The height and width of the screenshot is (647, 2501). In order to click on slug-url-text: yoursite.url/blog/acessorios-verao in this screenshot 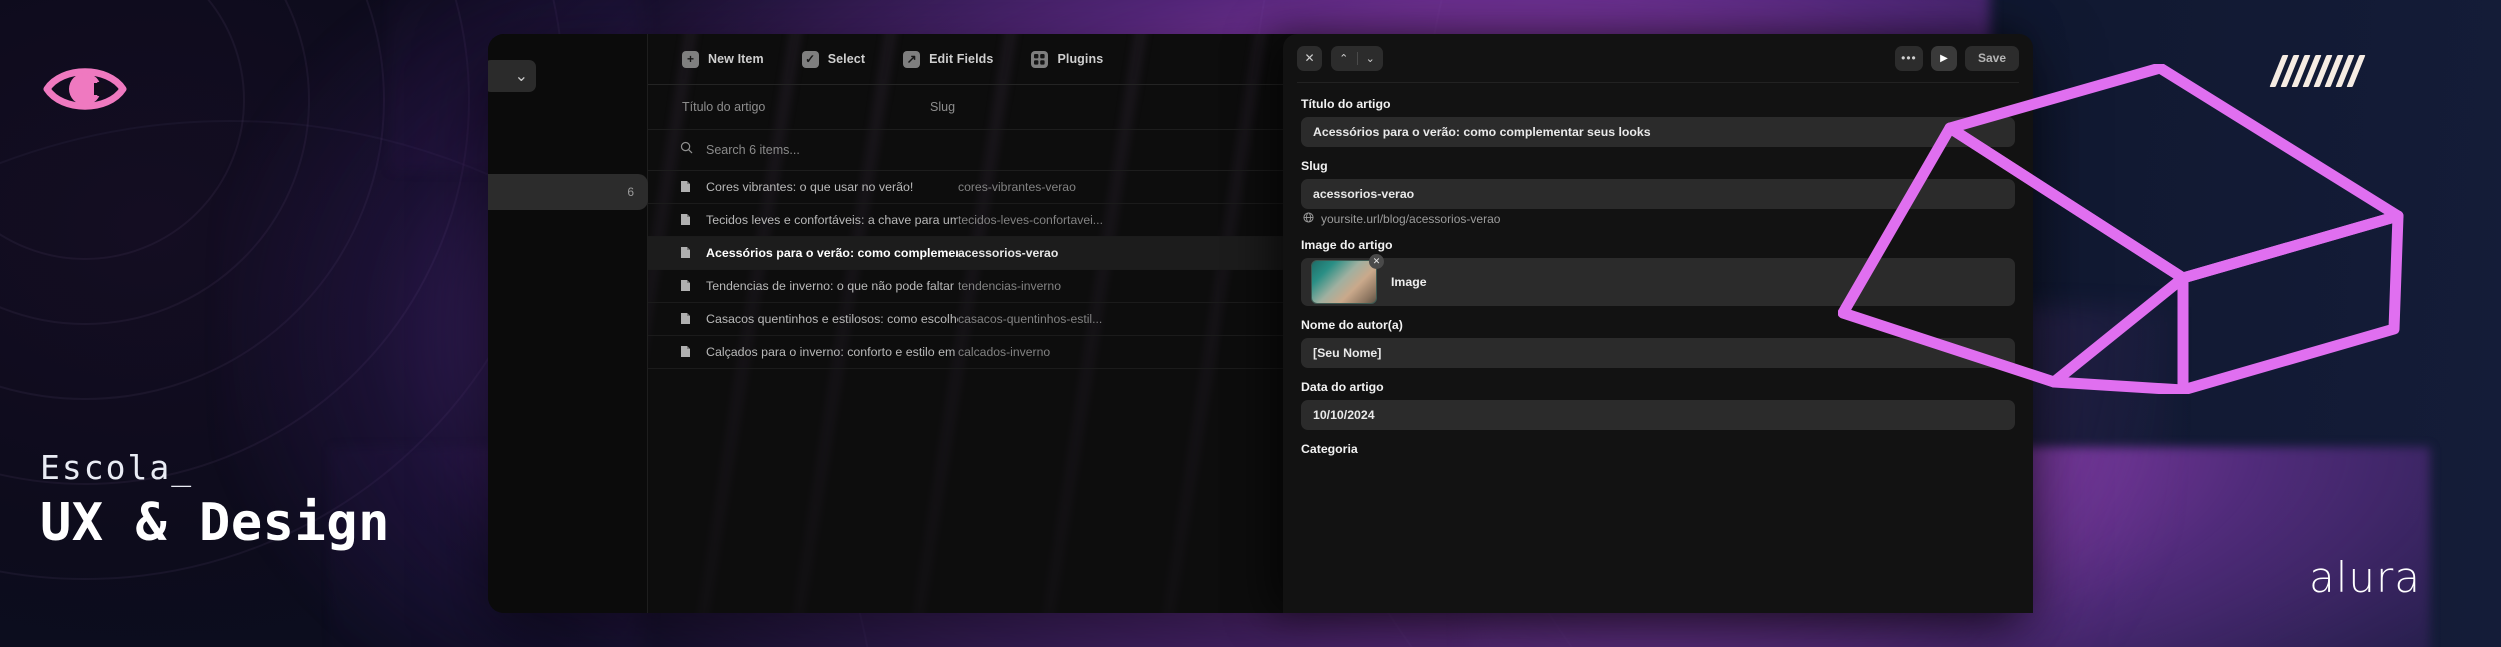, I will do `click(1411, 219)`.